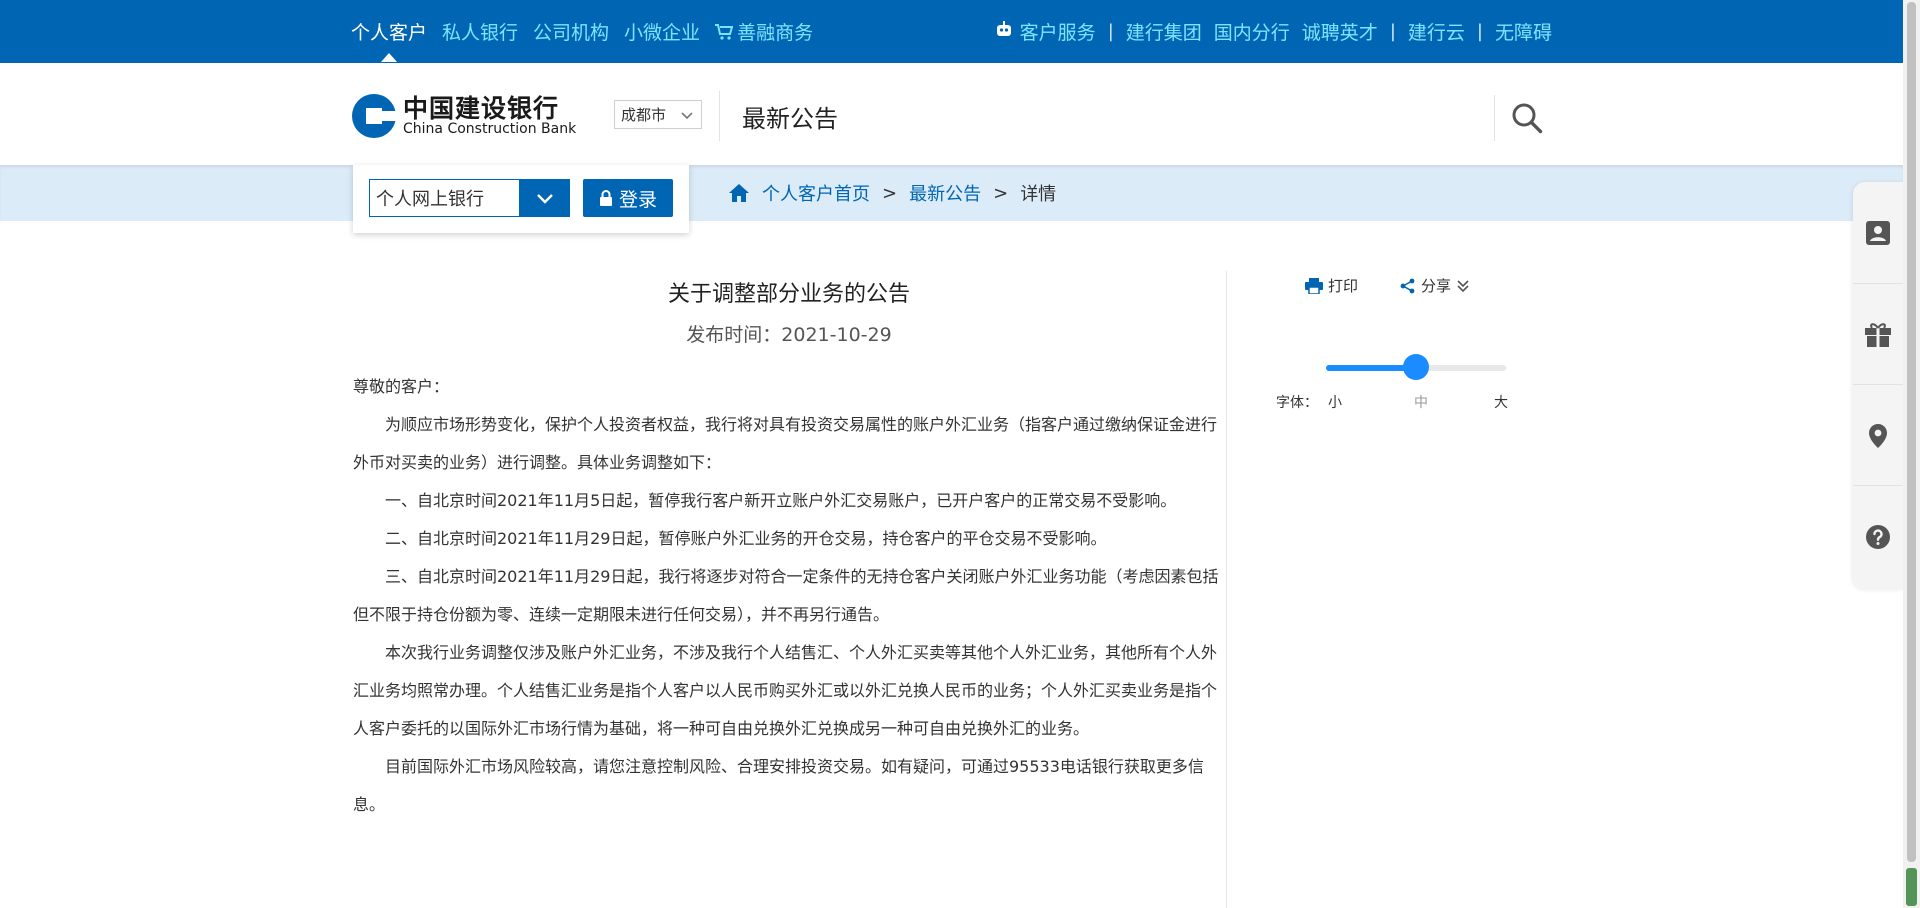  What do you see at coordinates (951, 114) in the screenshot?
I see `site-header: 中国建设银行 China Construction Bank 成都市 最新公告` at bounding box center [951, 114].